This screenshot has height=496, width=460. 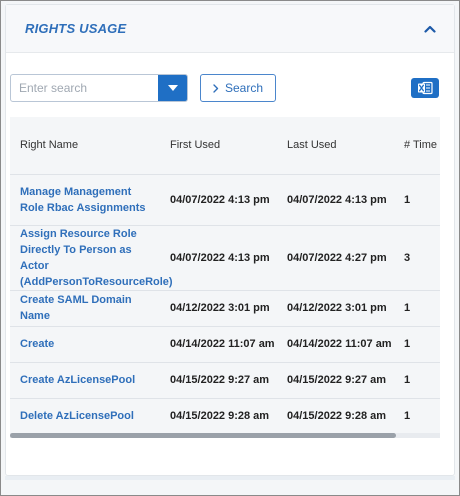 I want to click on table-header-row: Right Name First Used Last Used # Time, so click(x=225, y=146).